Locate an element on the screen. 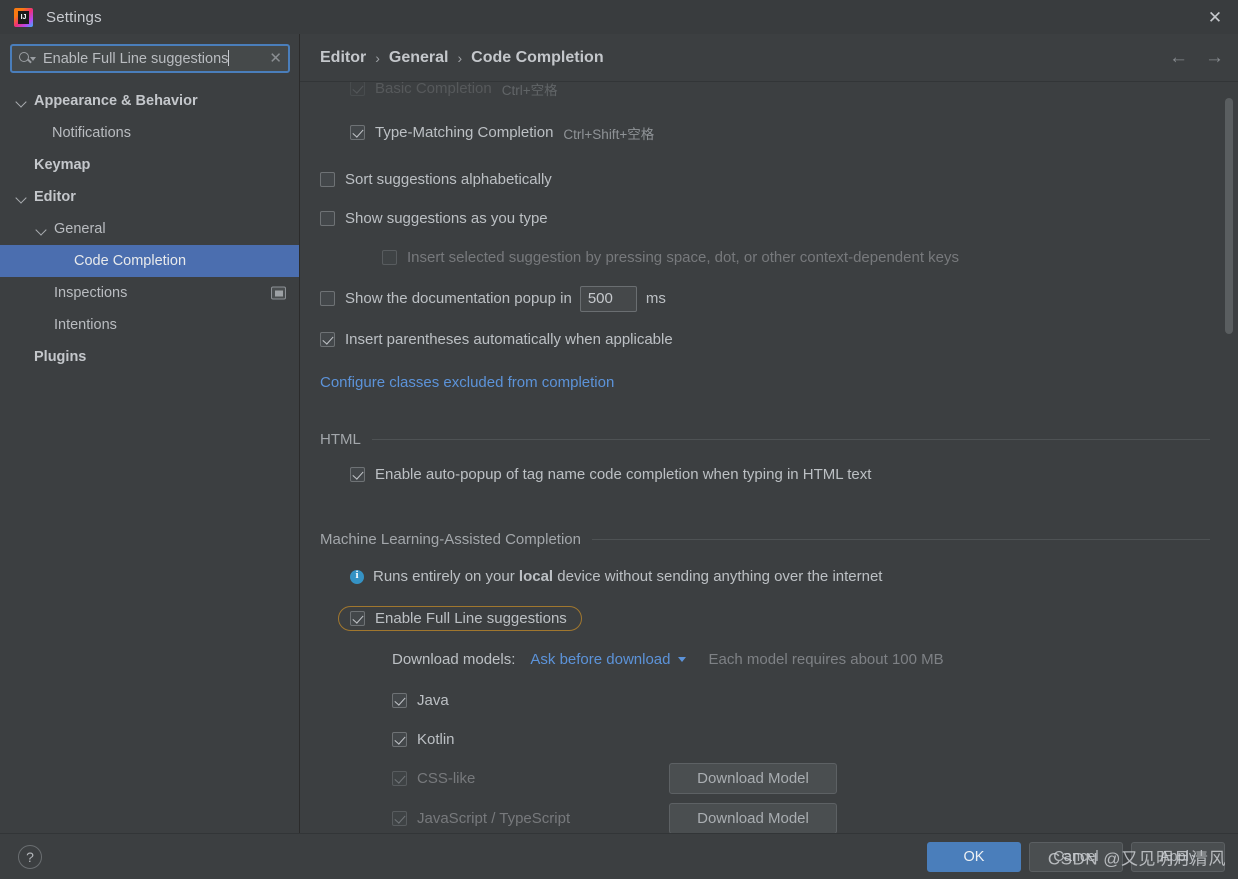 Image resolution: width=1238 pixels, height=879 pixels. inspections-profile-icon is located at coordinates (278, 293).